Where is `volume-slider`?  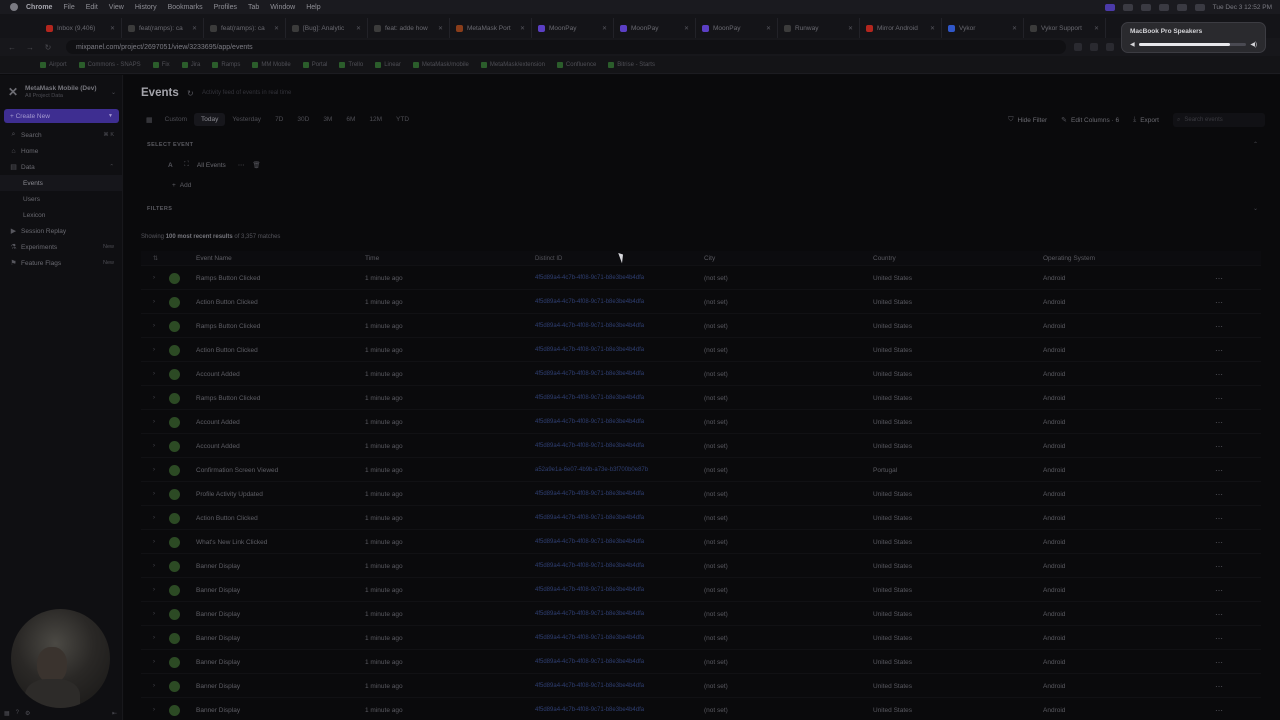 volume-slider is located at coordinates (1192, 44).